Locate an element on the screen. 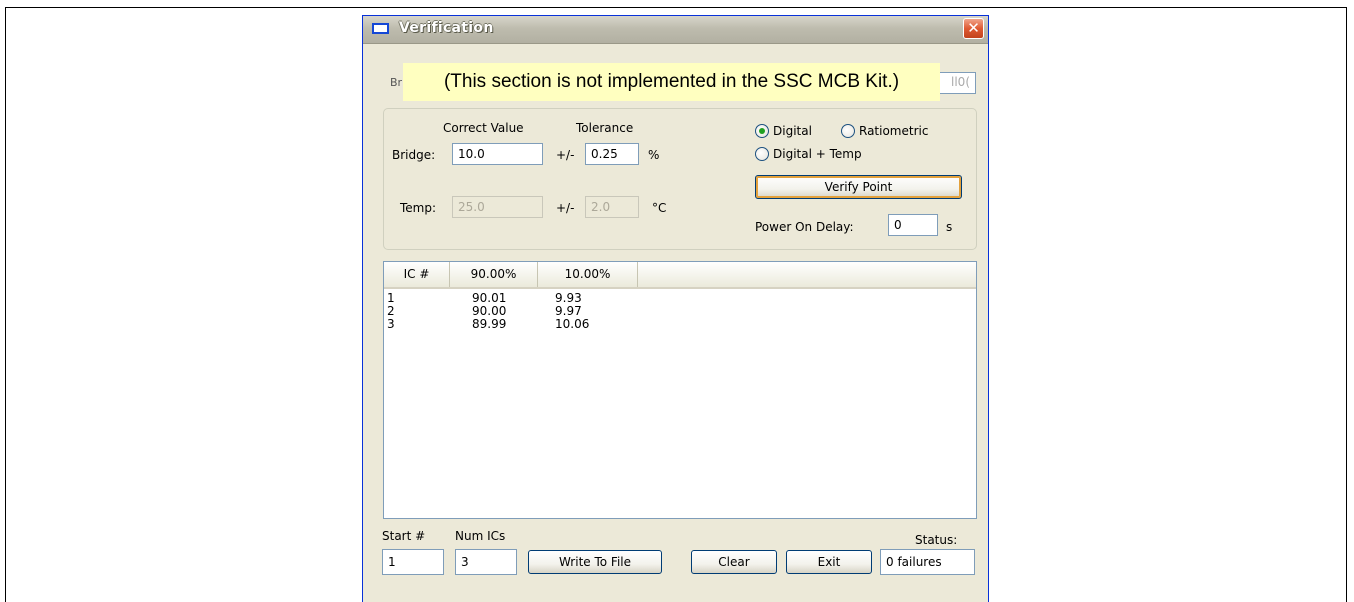  status-label: Status: is located at coordinates (936, 540).